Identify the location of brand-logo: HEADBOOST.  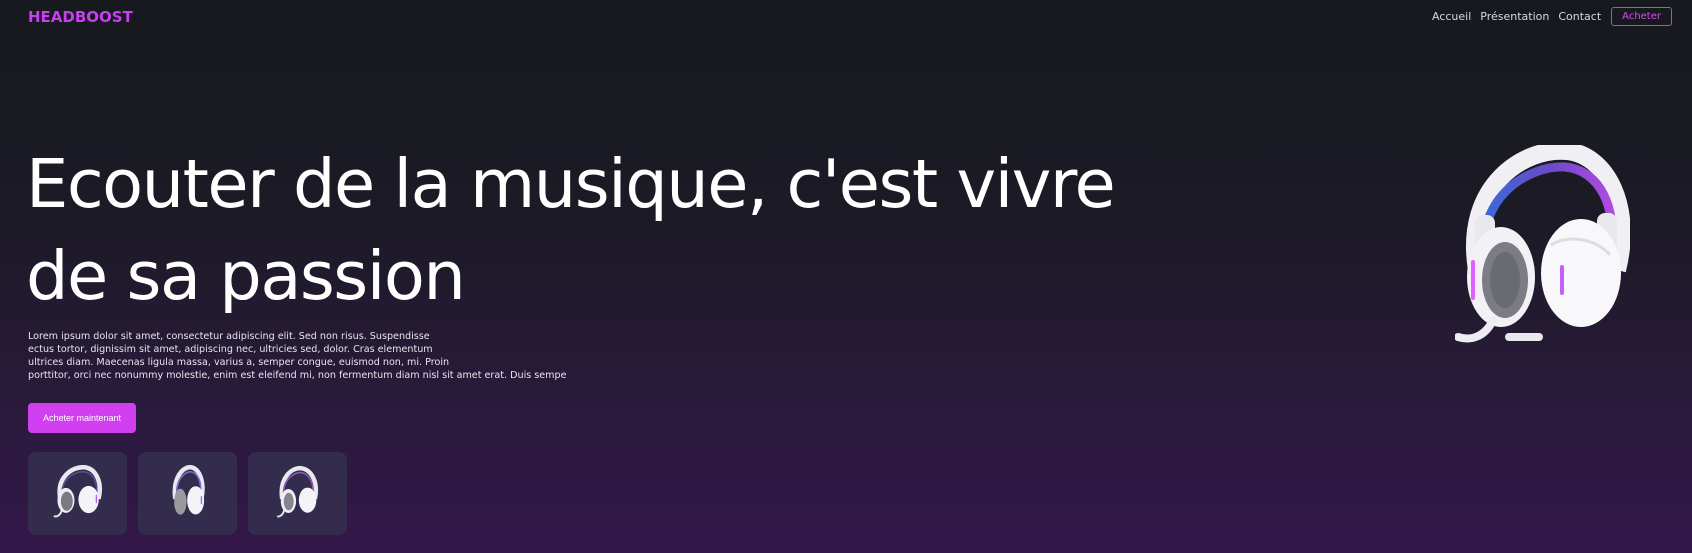
(80, 17).